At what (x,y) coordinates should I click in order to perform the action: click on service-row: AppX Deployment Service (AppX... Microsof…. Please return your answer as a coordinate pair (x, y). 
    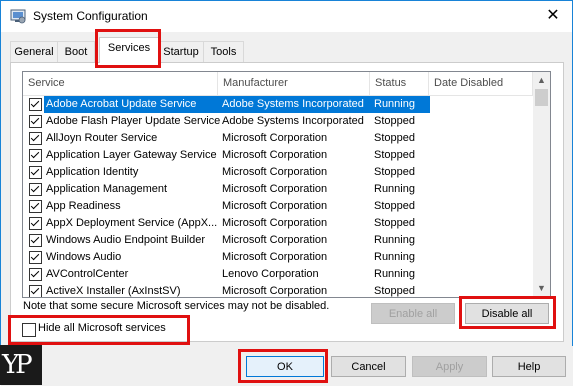
    Looking at the image, I should click on (278, 223).